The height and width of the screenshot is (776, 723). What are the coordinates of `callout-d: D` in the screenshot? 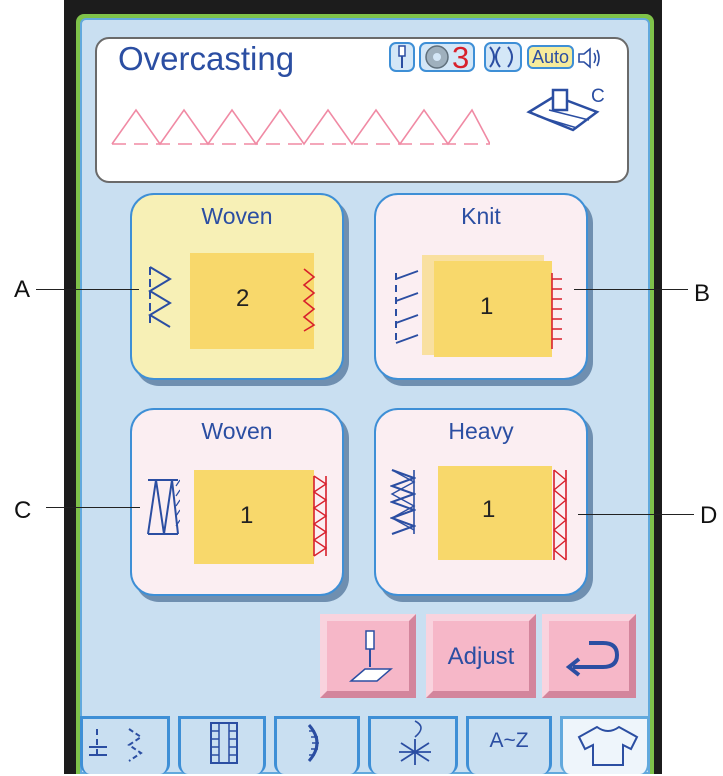 It's located at (709, 515).